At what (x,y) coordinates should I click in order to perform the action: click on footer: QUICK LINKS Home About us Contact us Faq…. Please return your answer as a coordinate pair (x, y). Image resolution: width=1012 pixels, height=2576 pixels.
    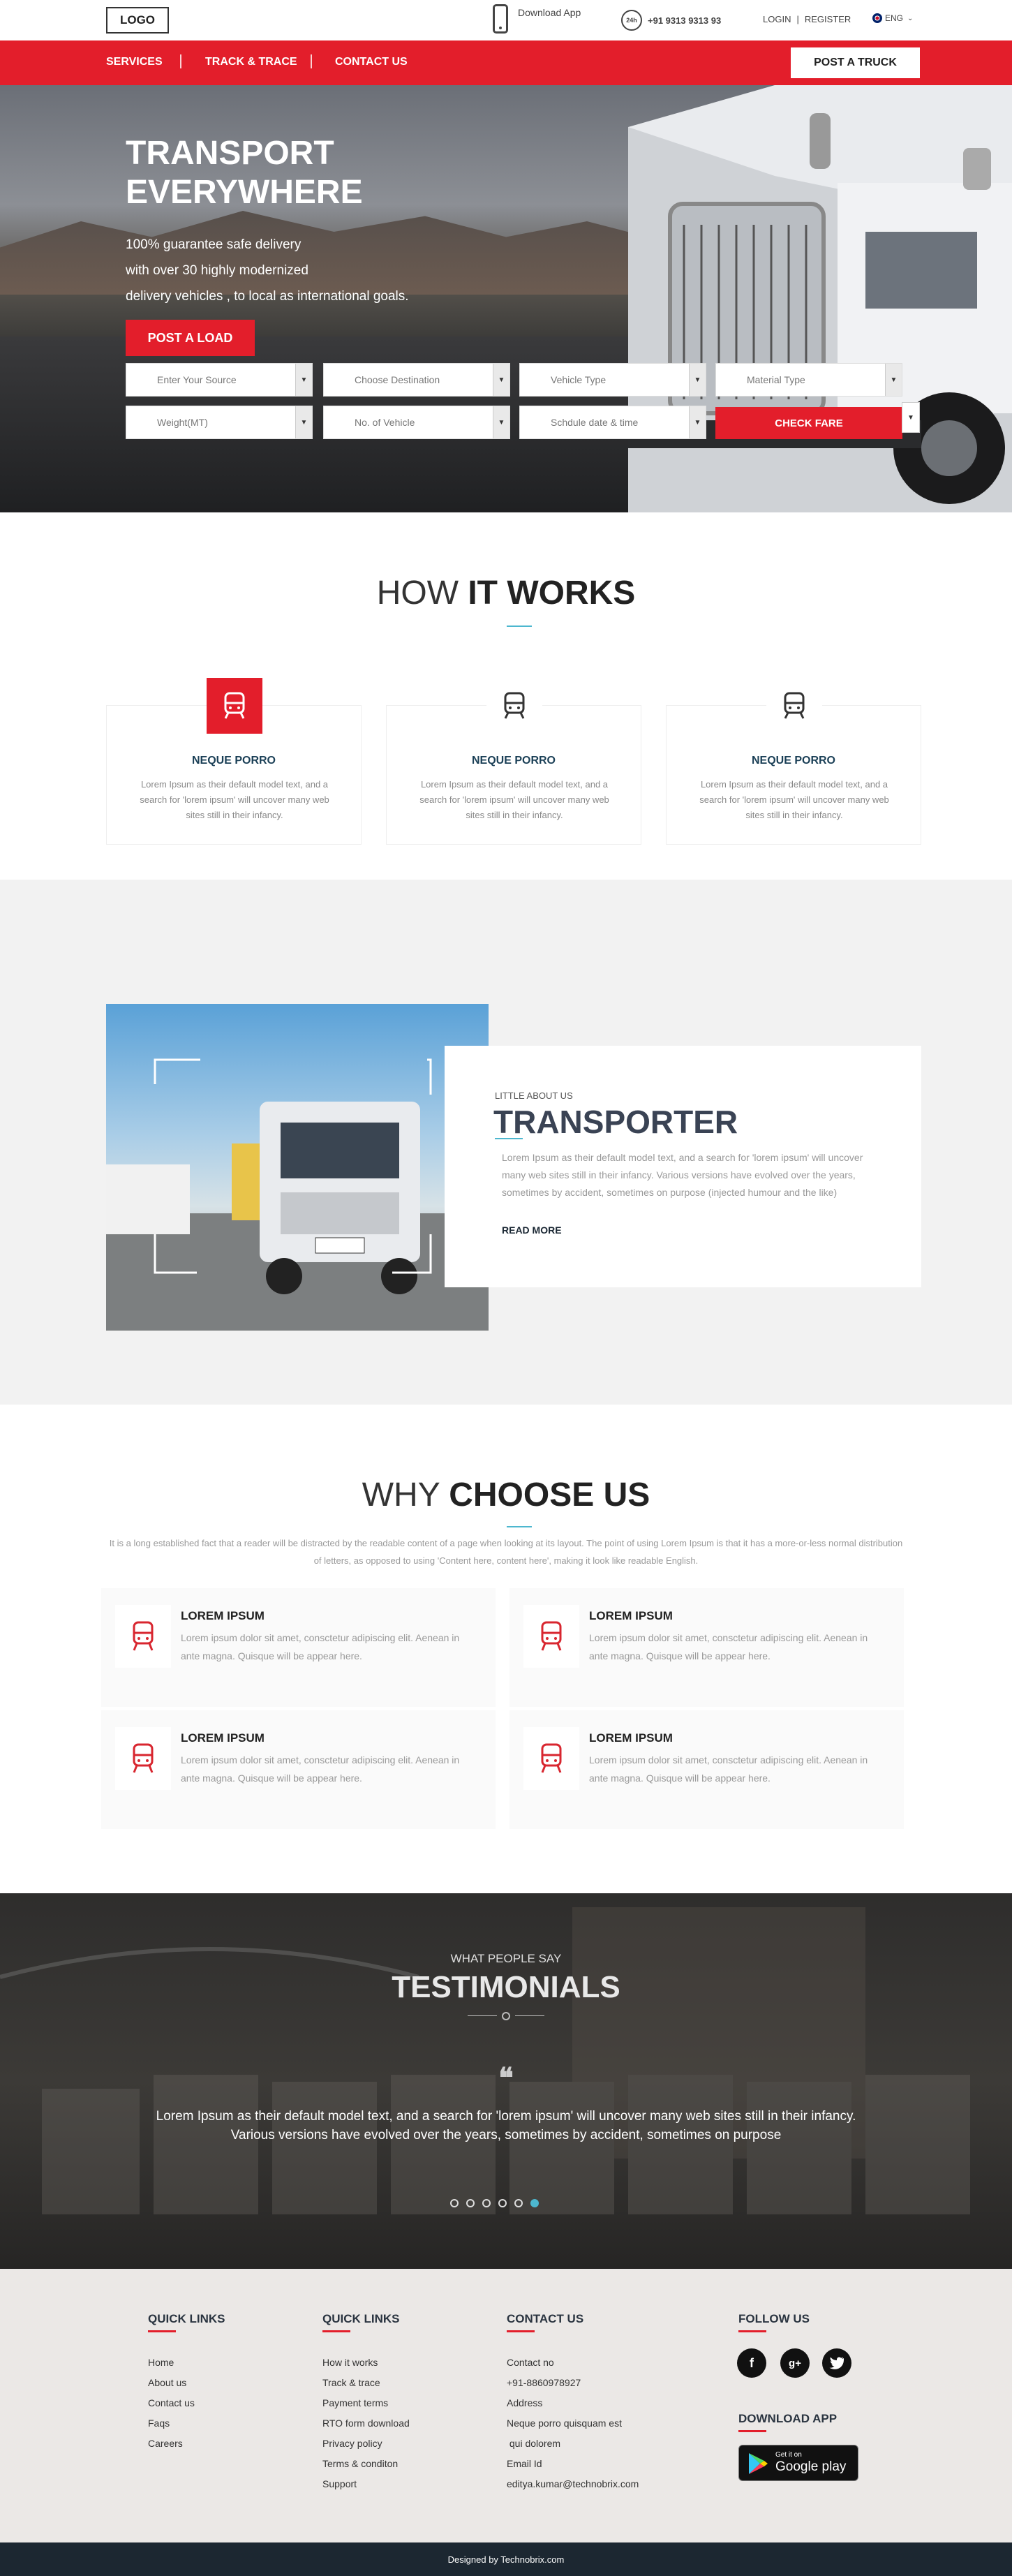
    Looking at the image, I should click on (506, 2405).